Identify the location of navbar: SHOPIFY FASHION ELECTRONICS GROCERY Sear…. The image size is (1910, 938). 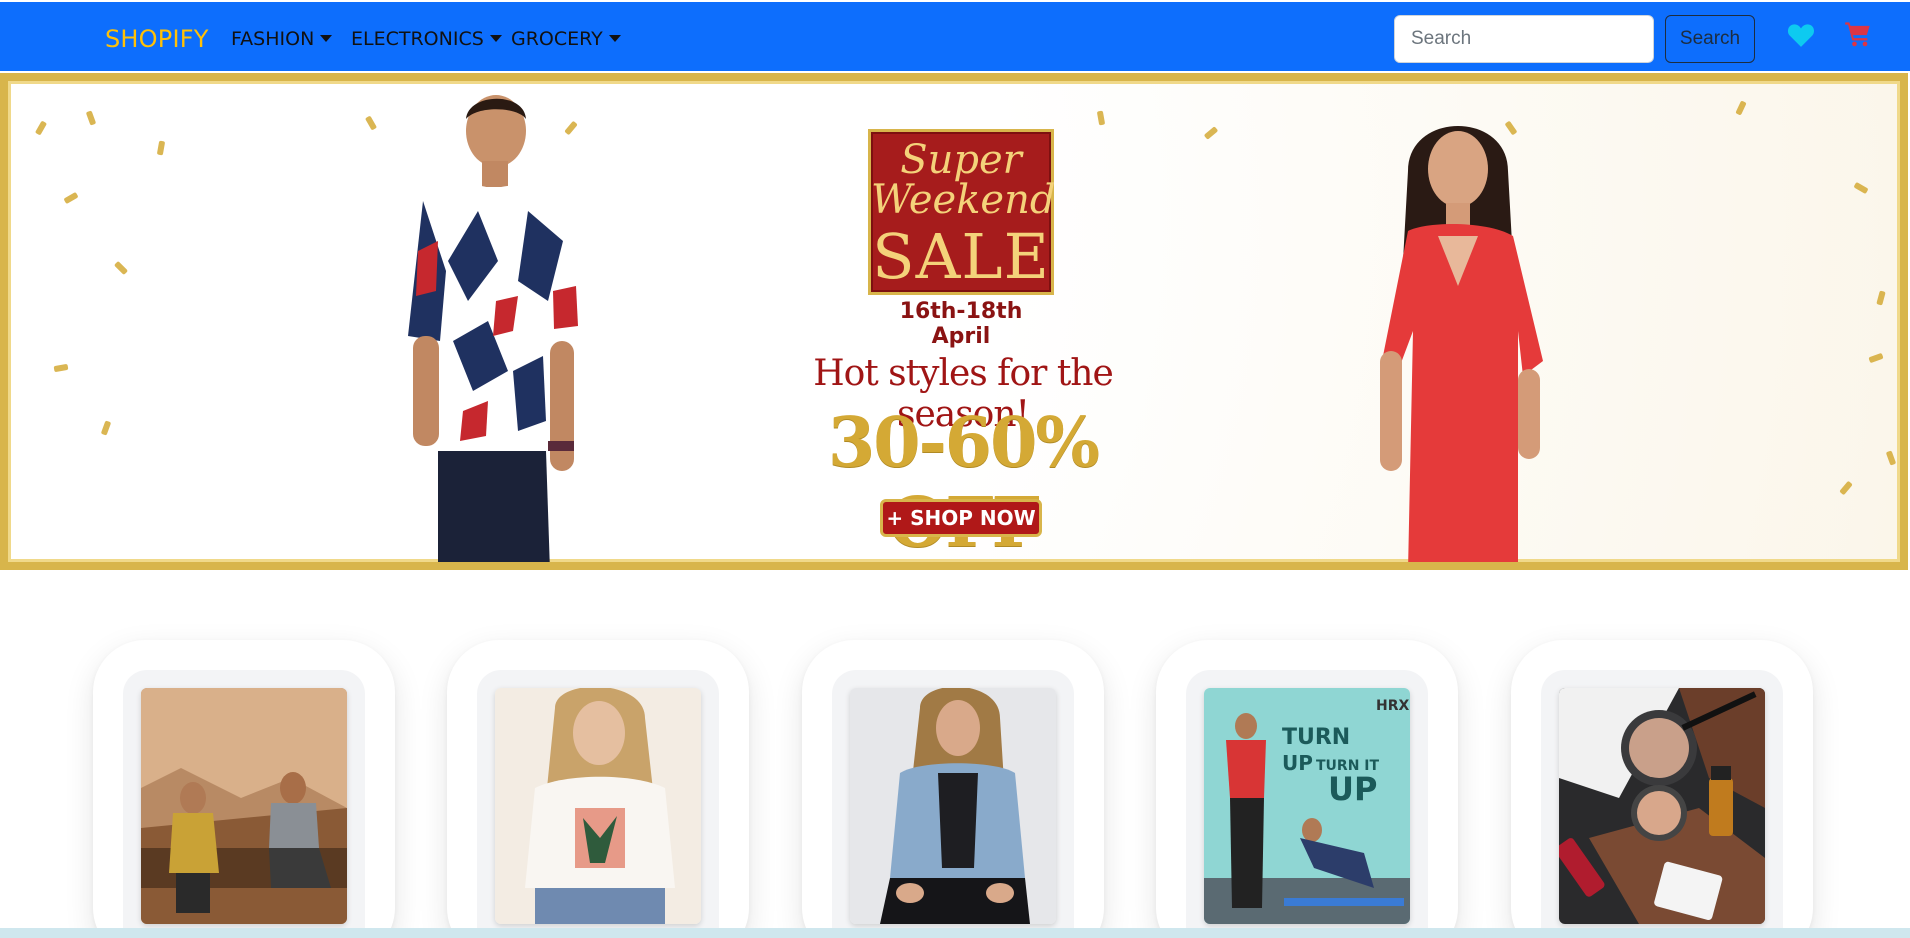
(955, 36).